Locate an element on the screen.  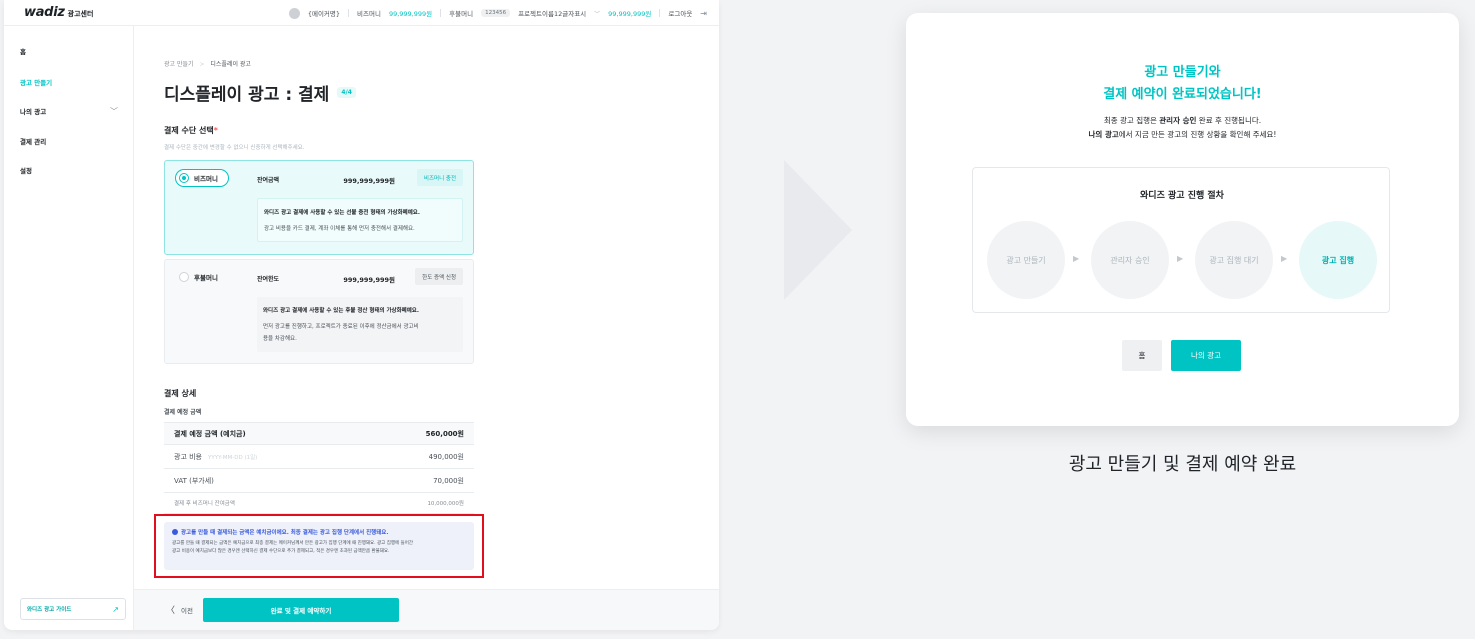
process-step: 관리자 승인 is located at coordinates (1130, 260).